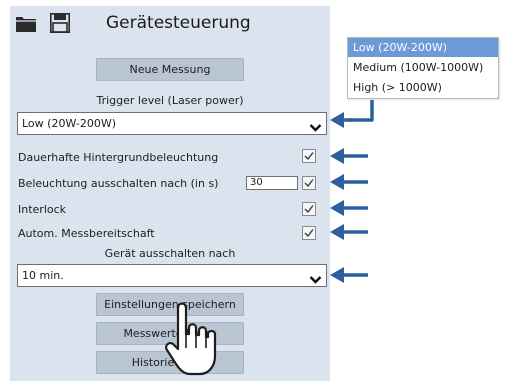  What do you see at coordinates (60, 23) in the screenshot?
I see `save-icon` at bounding box center [60, 23].